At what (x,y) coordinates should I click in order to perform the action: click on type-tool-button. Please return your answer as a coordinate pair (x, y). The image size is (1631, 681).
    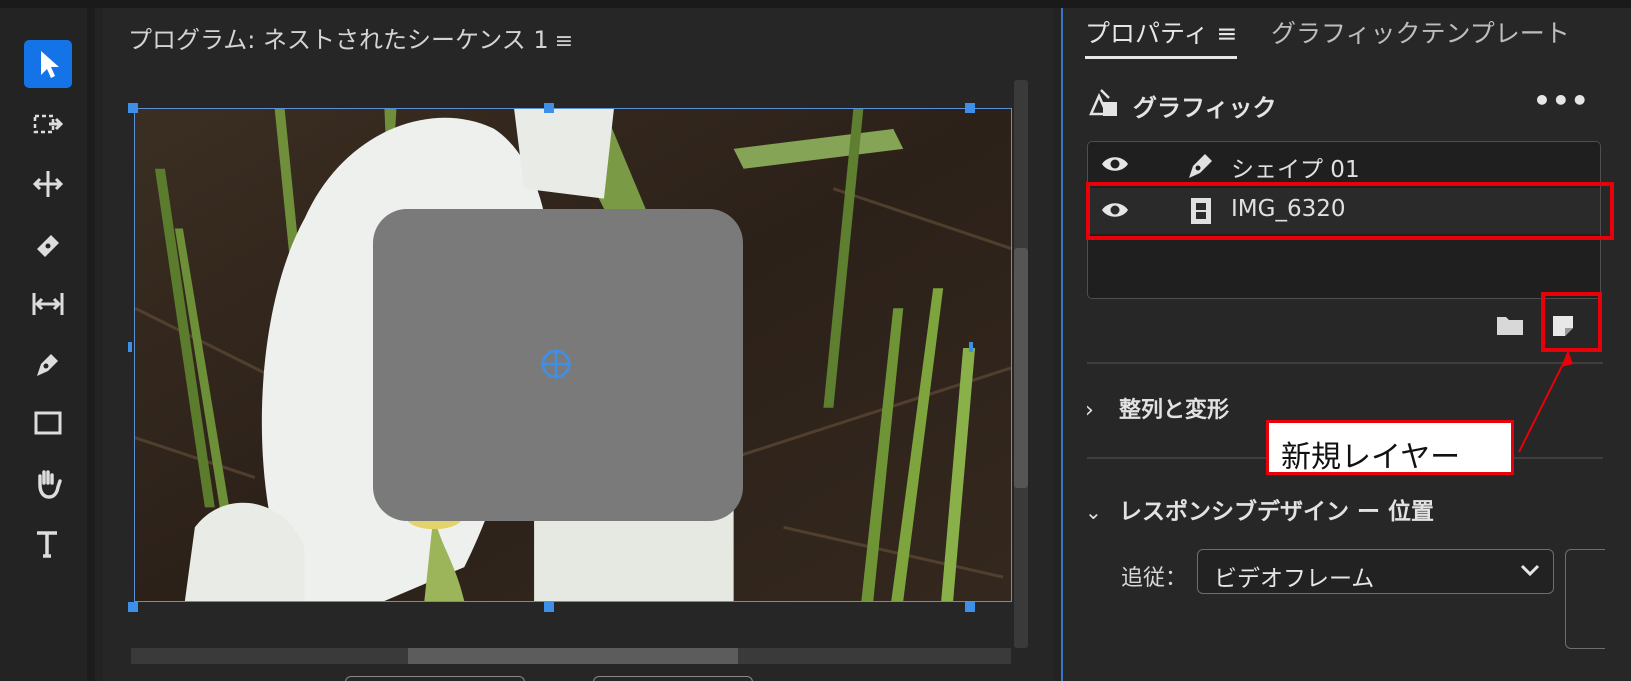
    Looking at the image, I should click on (48, 544).